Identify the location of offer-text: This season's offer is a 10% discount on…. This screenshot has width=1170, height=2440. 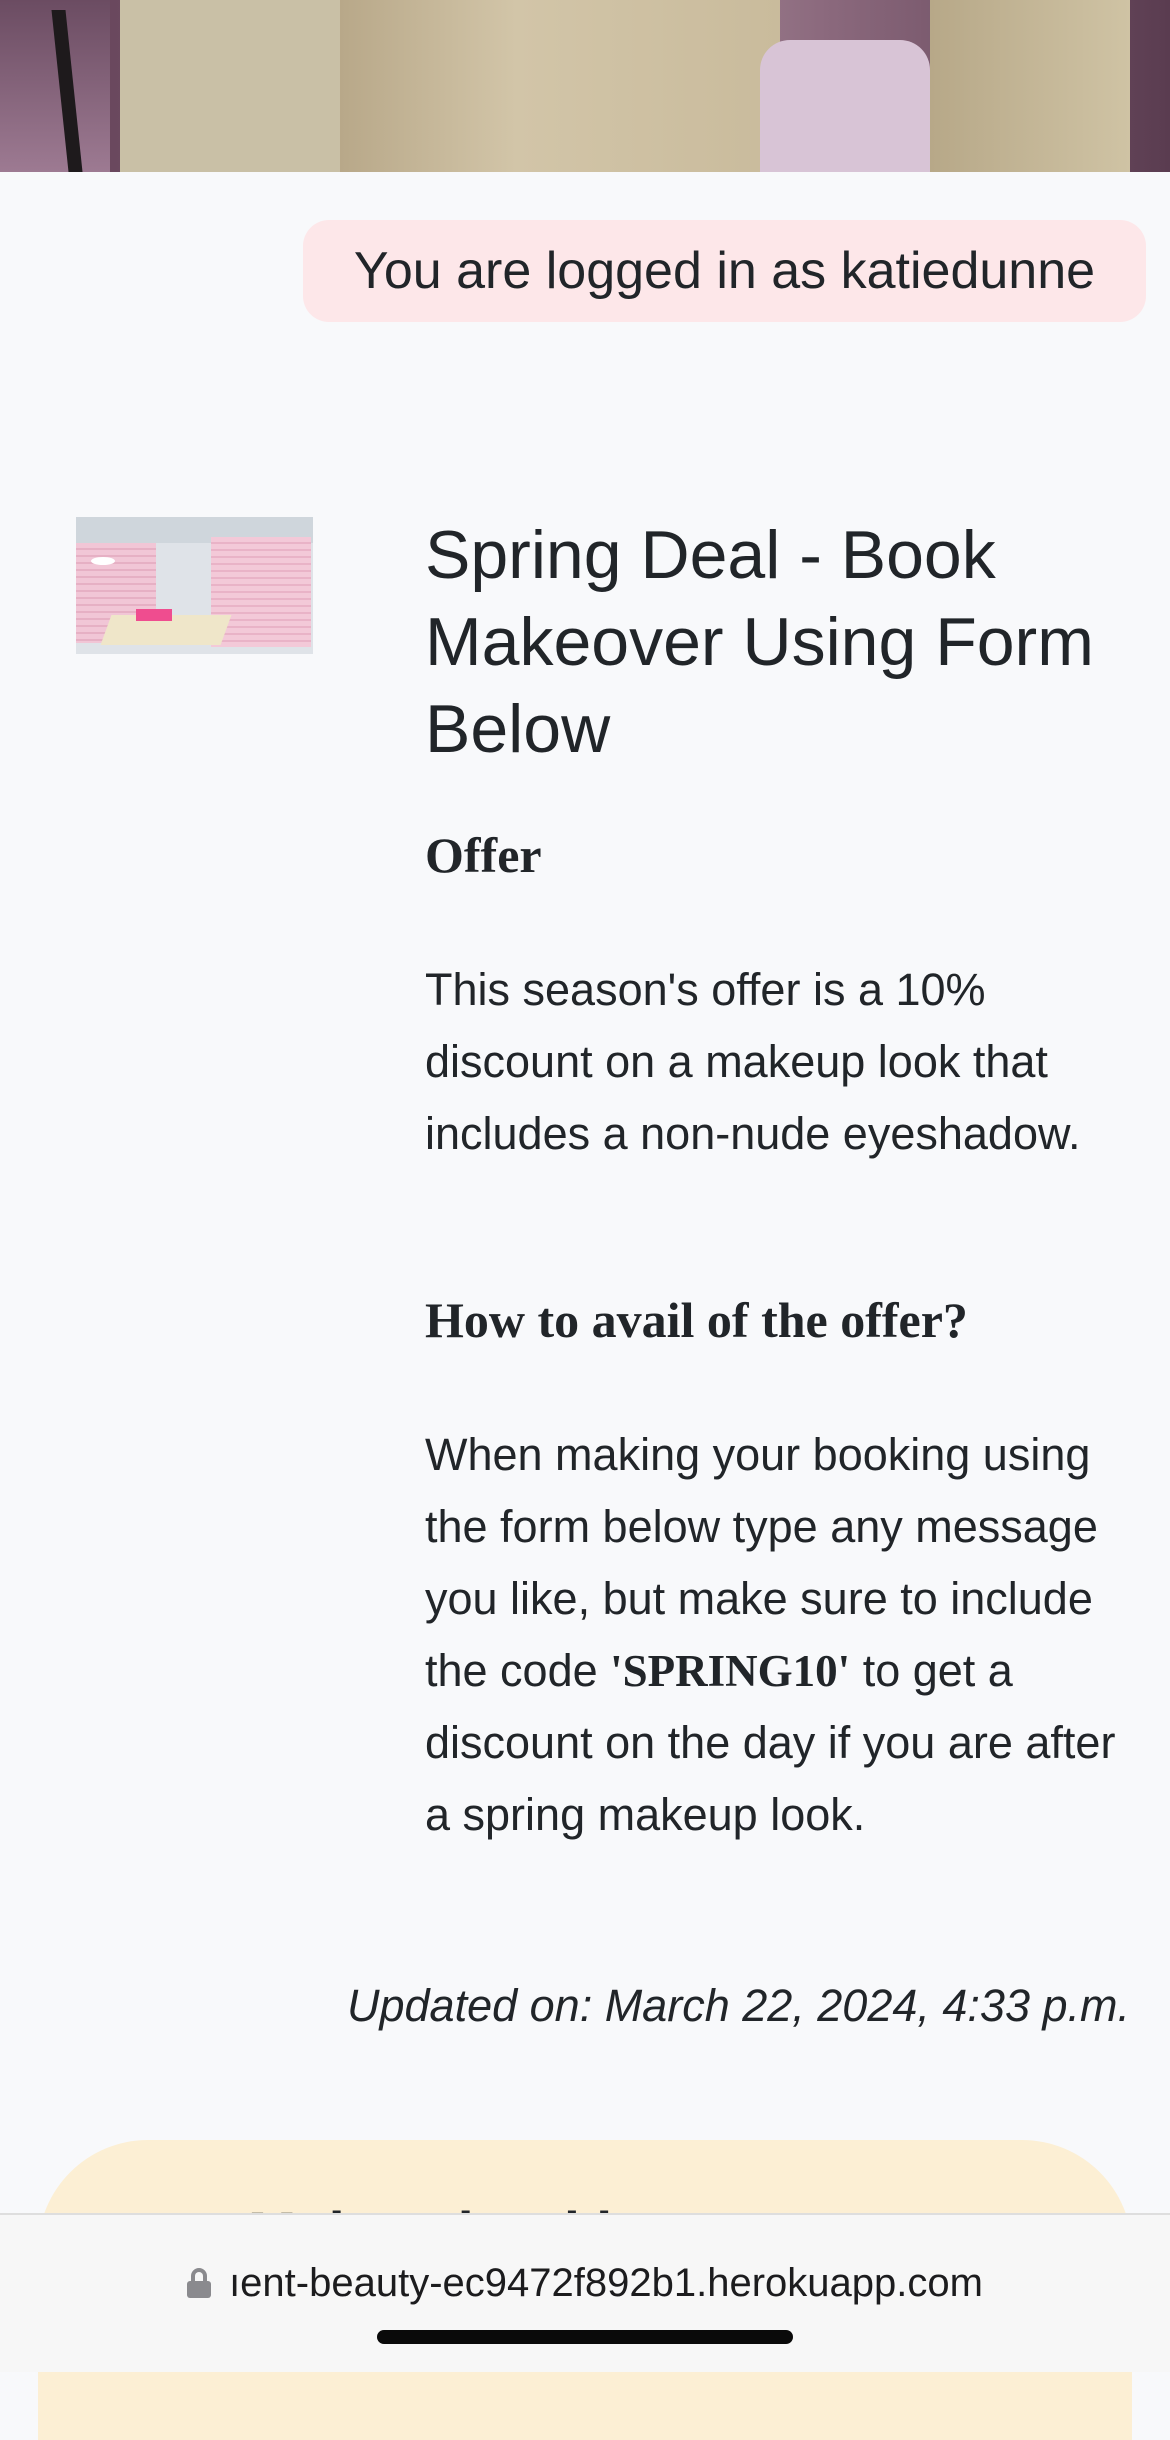
(753, 1061).